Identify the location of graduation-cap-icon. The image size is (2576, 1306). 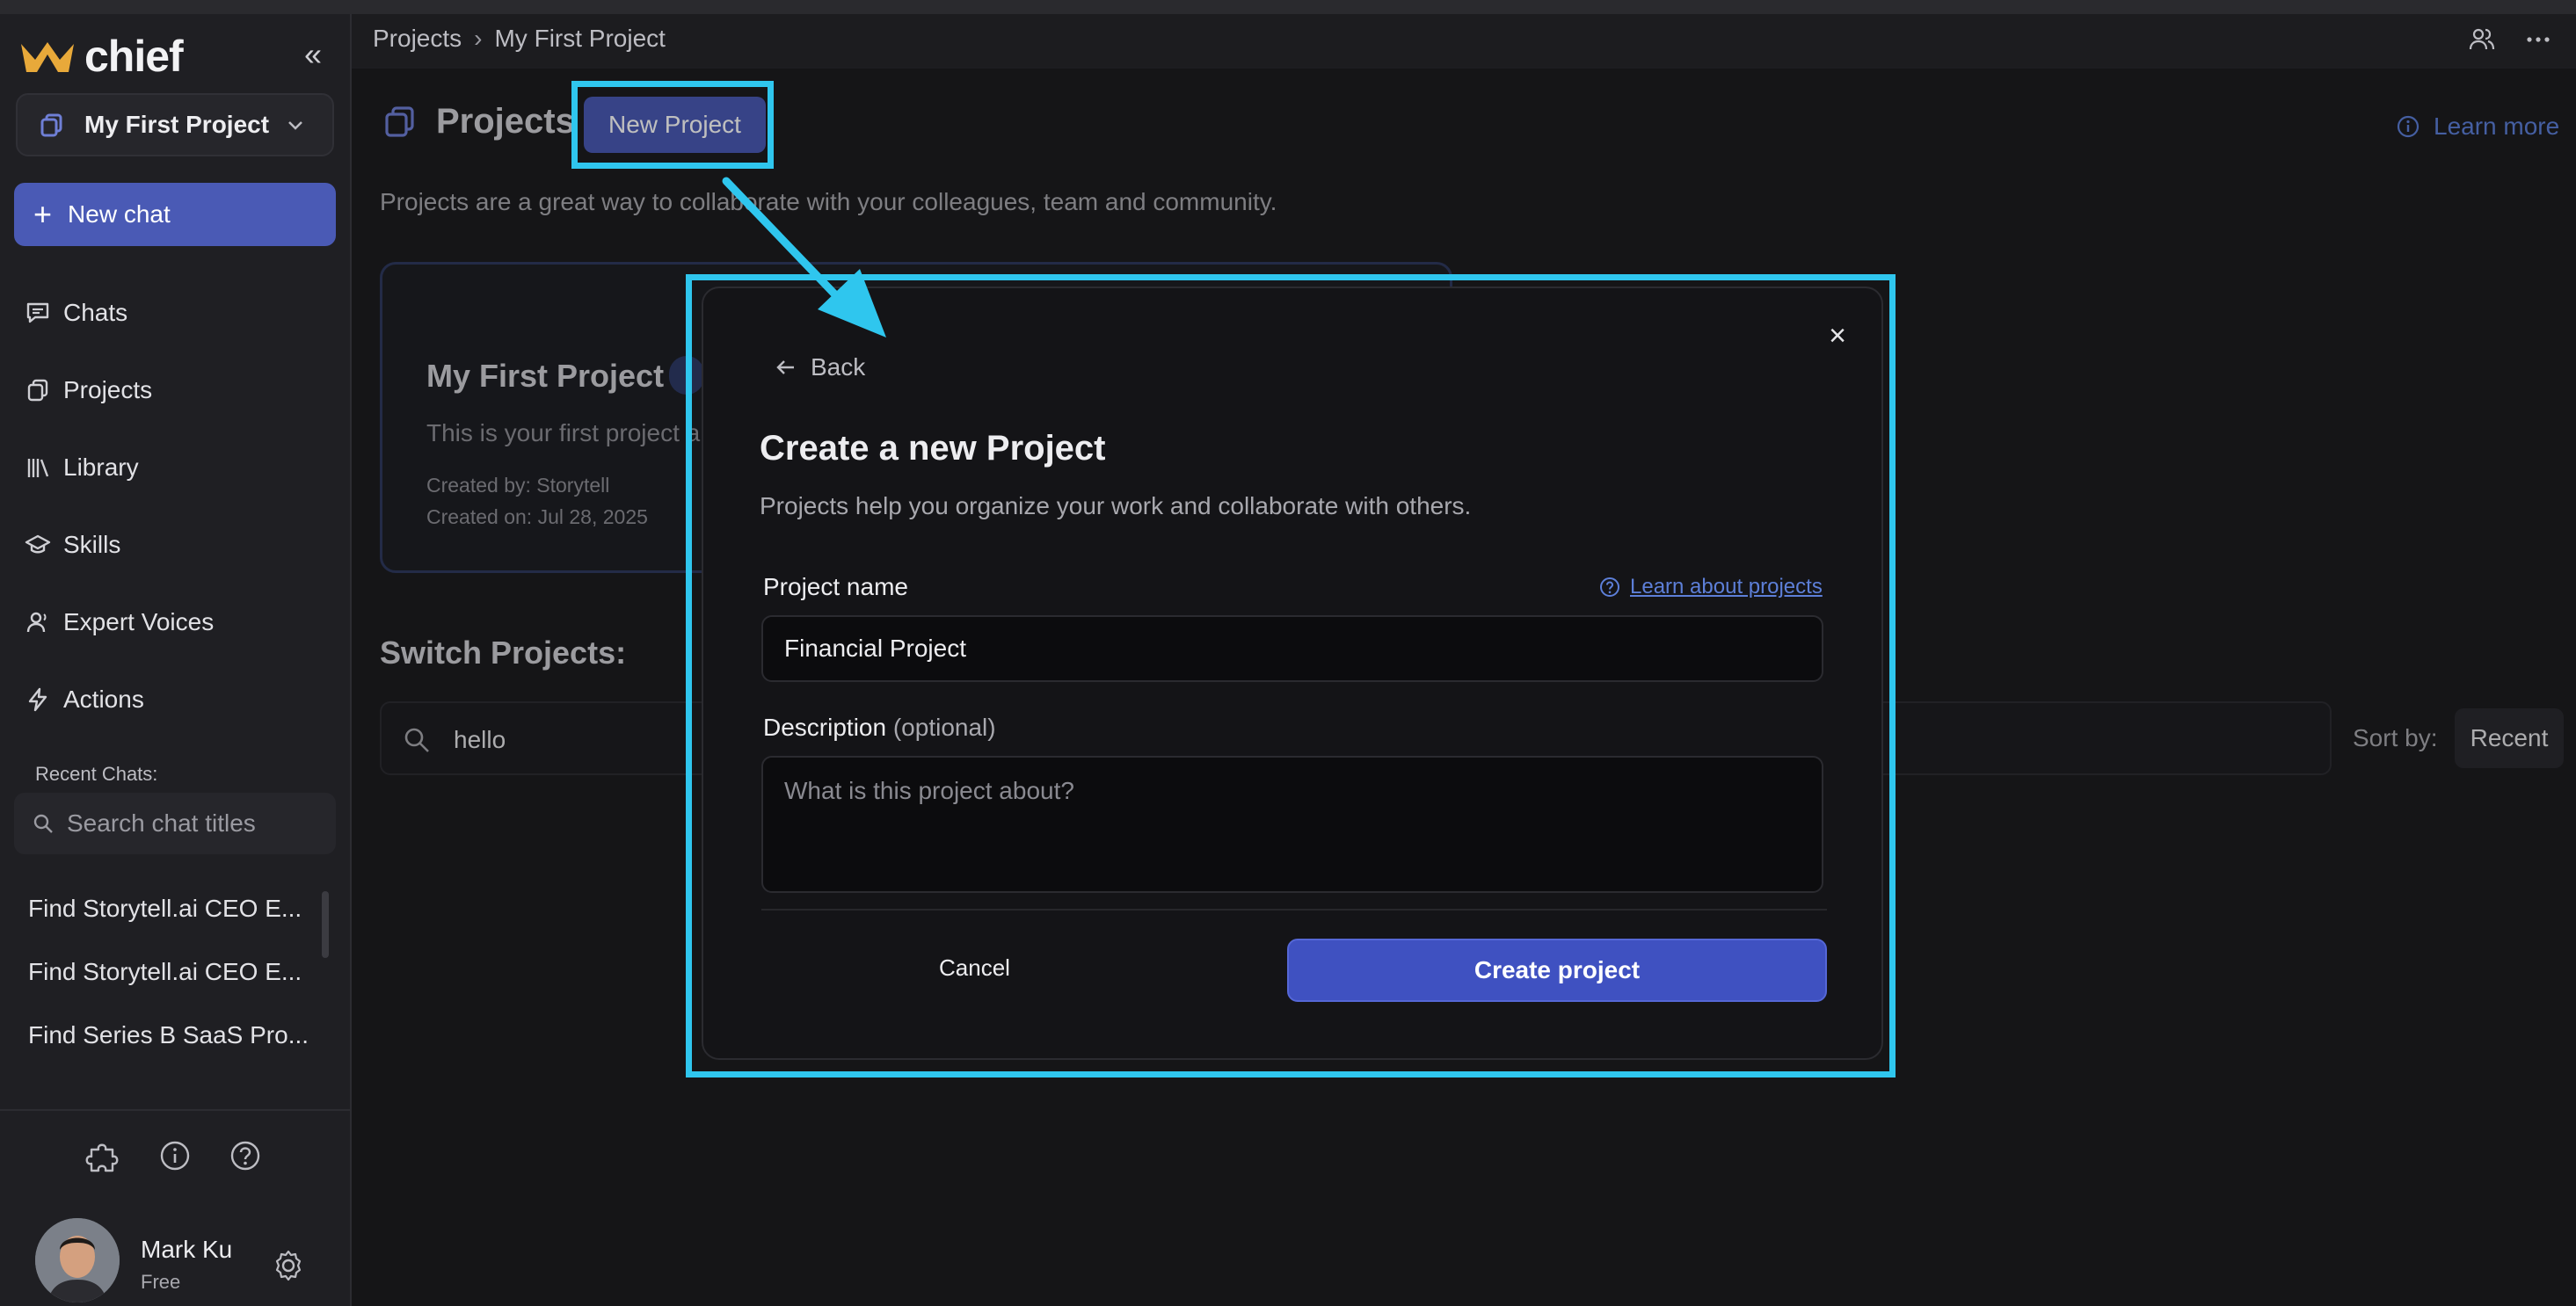
(38, 544).